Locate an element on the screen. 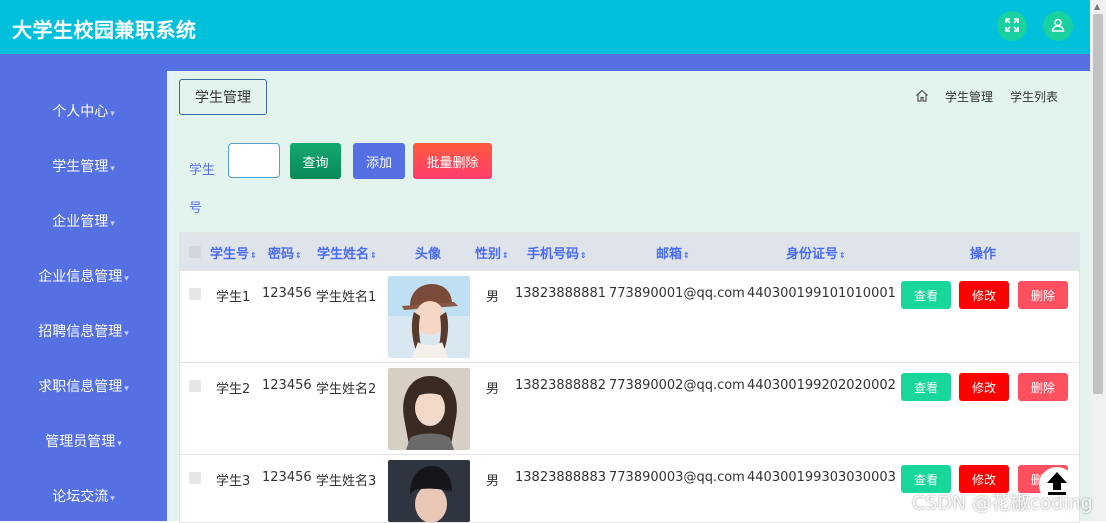 This screenshot has height=523, width=1106. cell-name: 学生姓名3 is located at coordinates (346, 481).